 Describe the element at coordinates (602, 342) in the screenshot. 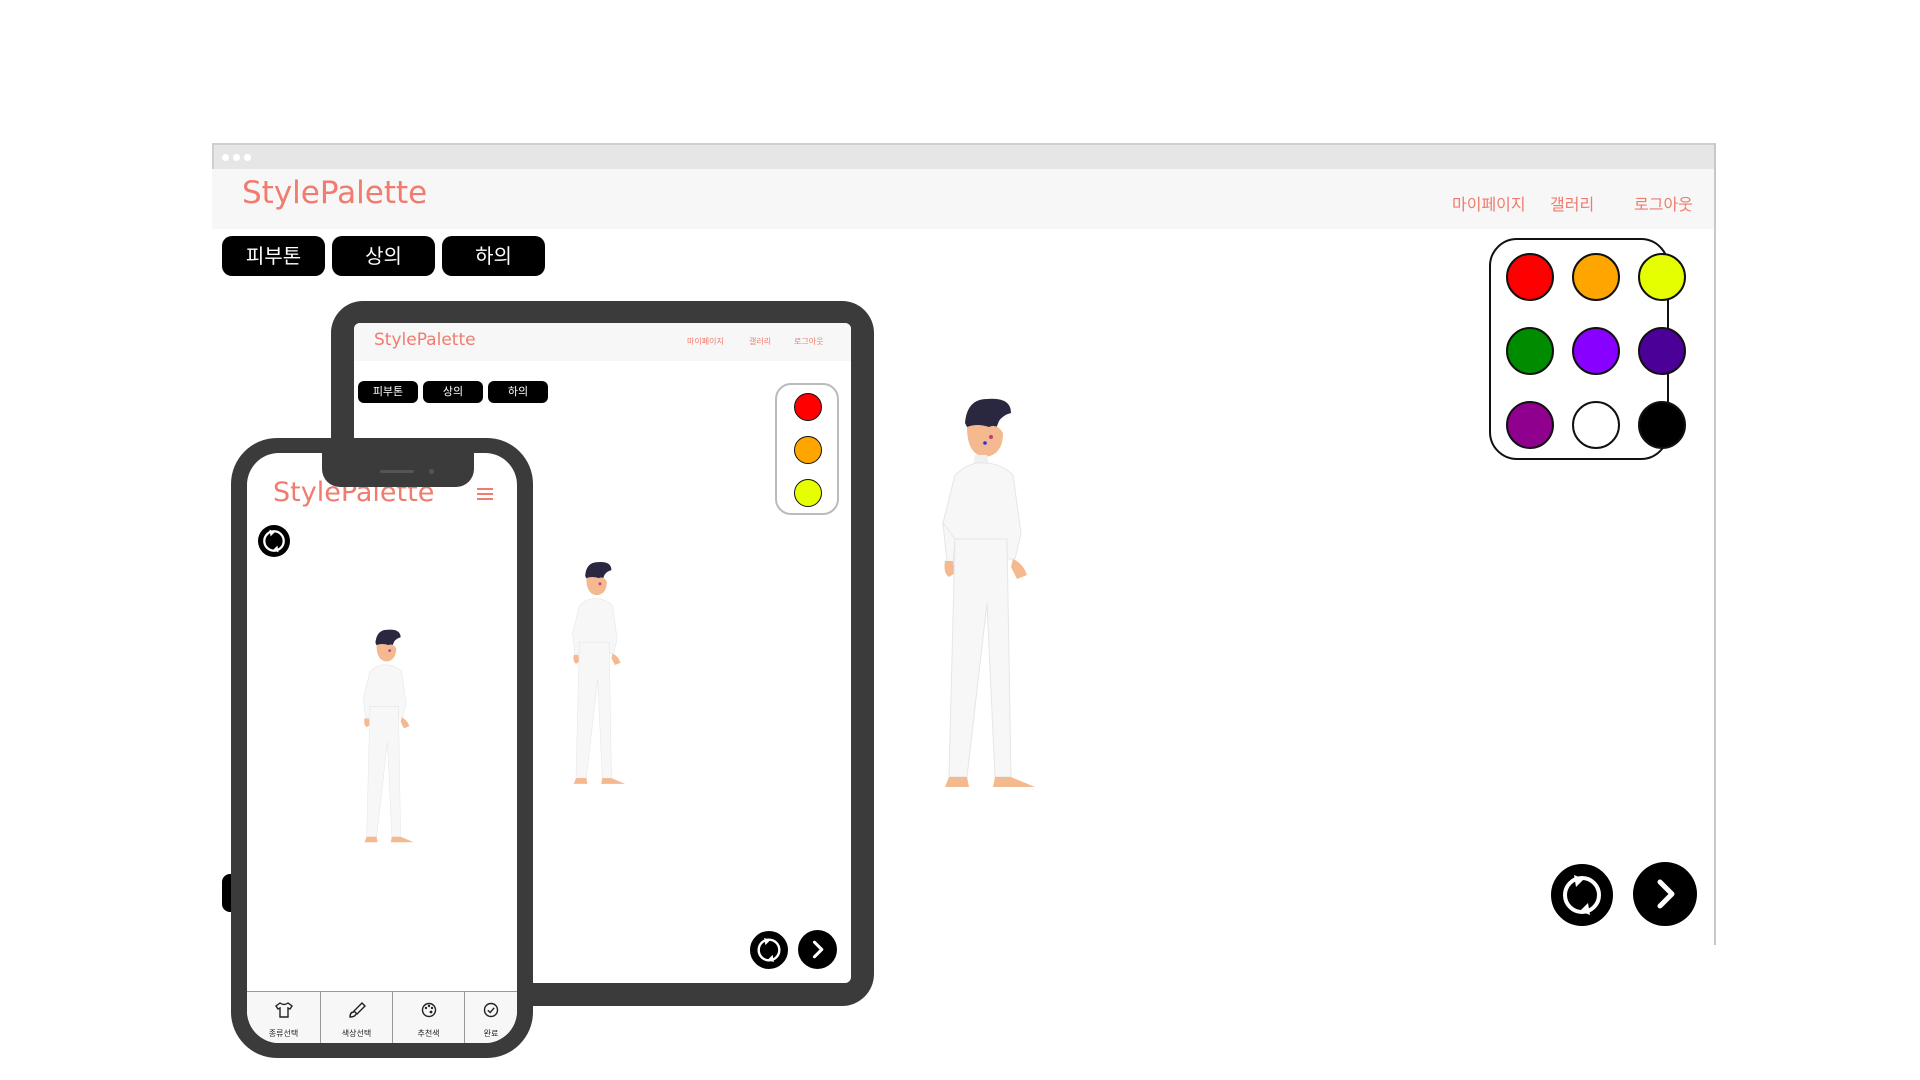

I see `tablet-navbar: StylePalette 마이페이지 갤러리 로그아웃` at that location.